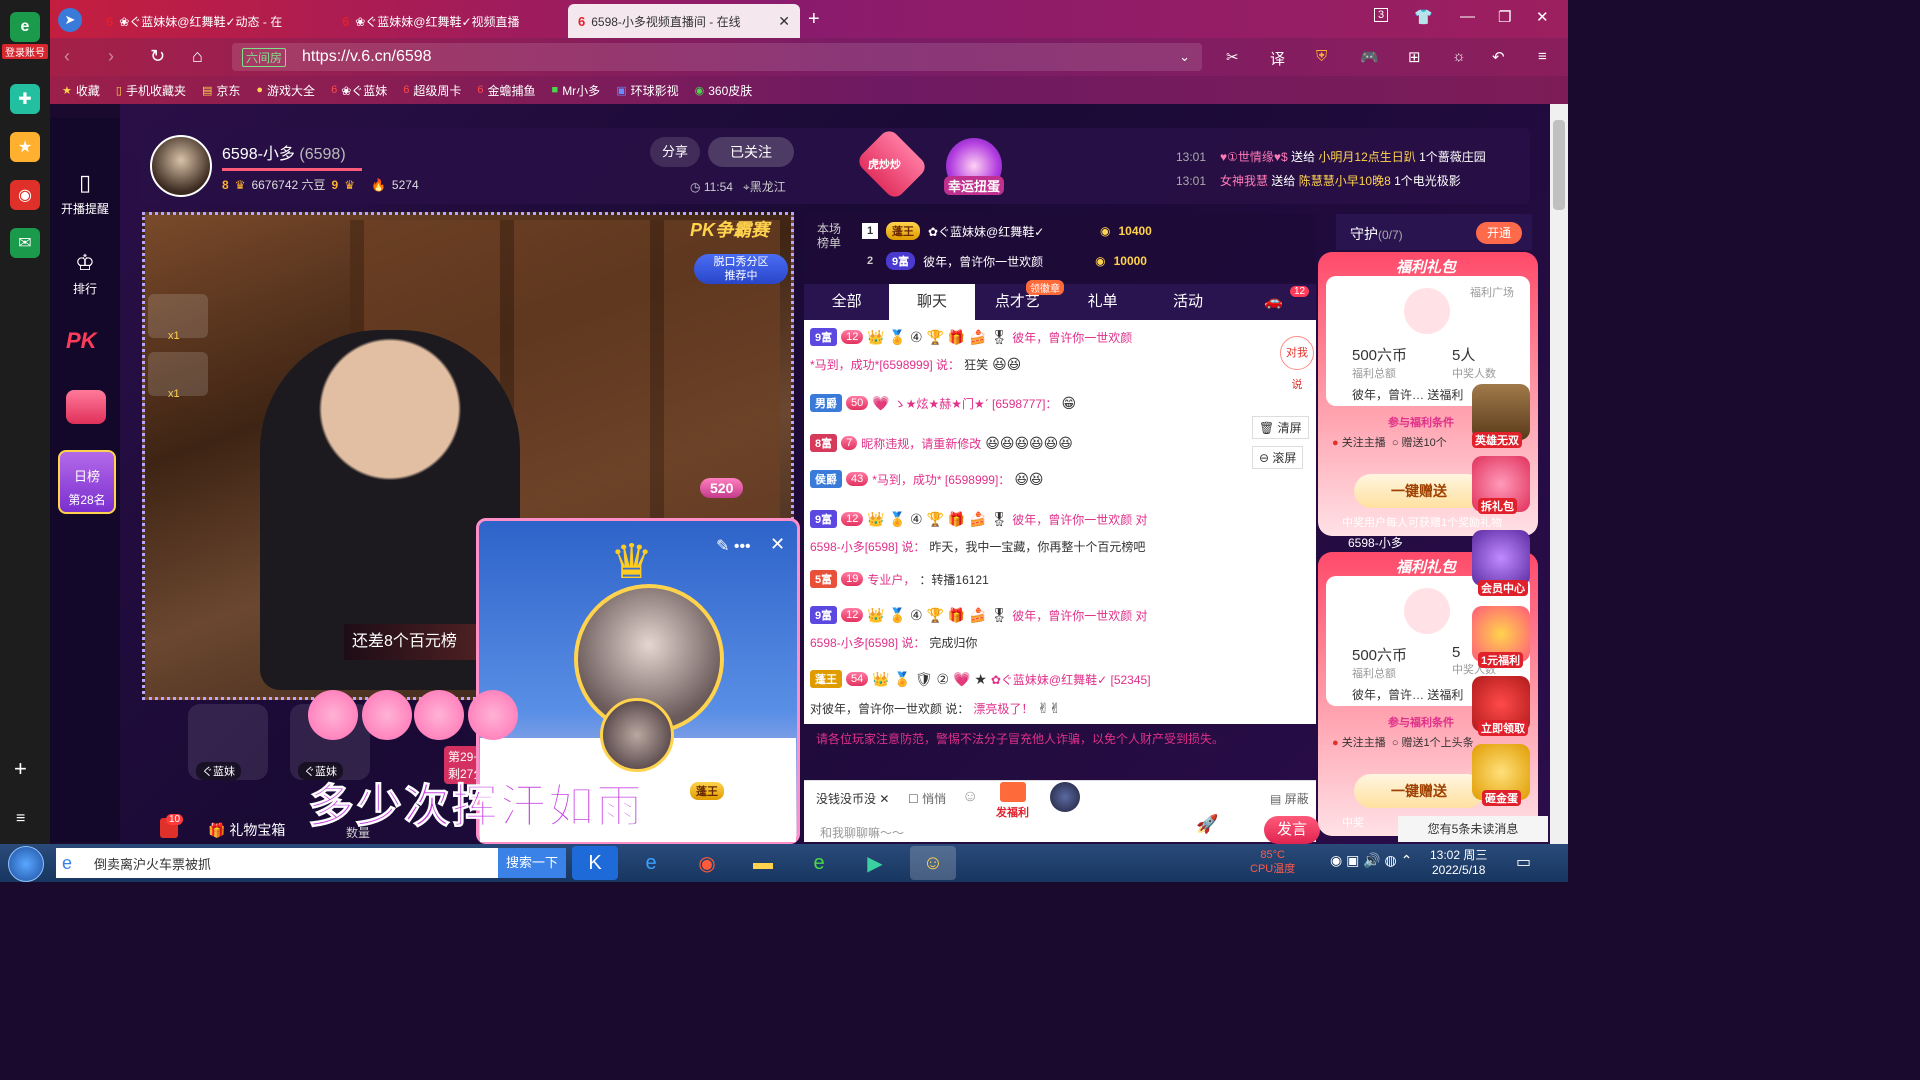 This screenshot has width=1920, height=1080. What do you see at coordinates (25, 51) in the screenshot?
I see `login-label: 登录账号` at bounding box center [25, 51].